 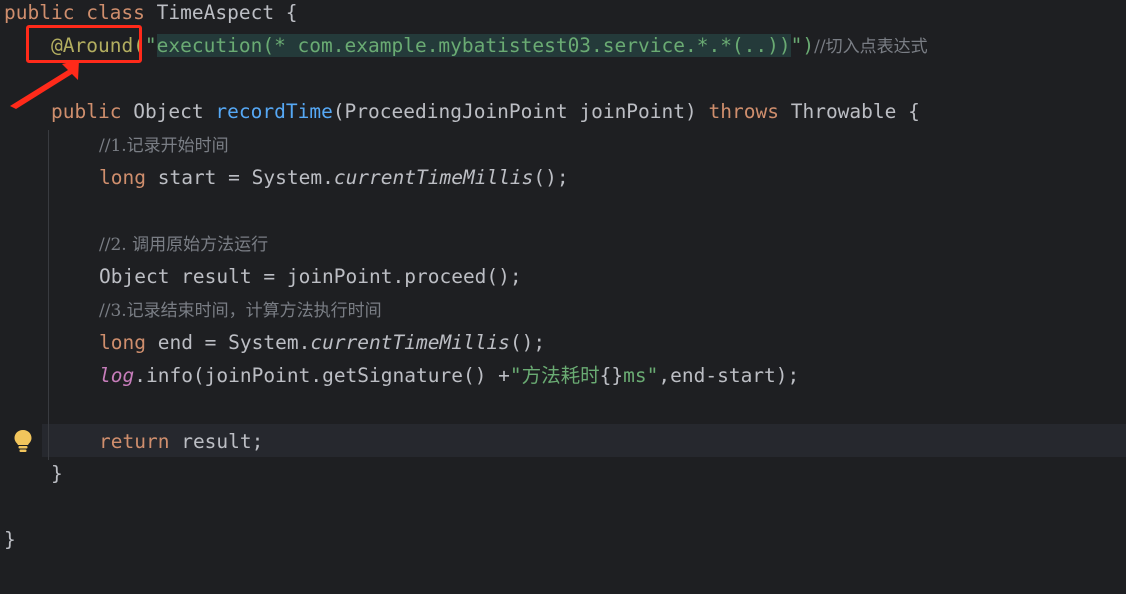 I want to click on code-line-proceed: Object result = joinPoint.proceed();, so click(x=310, y=276).